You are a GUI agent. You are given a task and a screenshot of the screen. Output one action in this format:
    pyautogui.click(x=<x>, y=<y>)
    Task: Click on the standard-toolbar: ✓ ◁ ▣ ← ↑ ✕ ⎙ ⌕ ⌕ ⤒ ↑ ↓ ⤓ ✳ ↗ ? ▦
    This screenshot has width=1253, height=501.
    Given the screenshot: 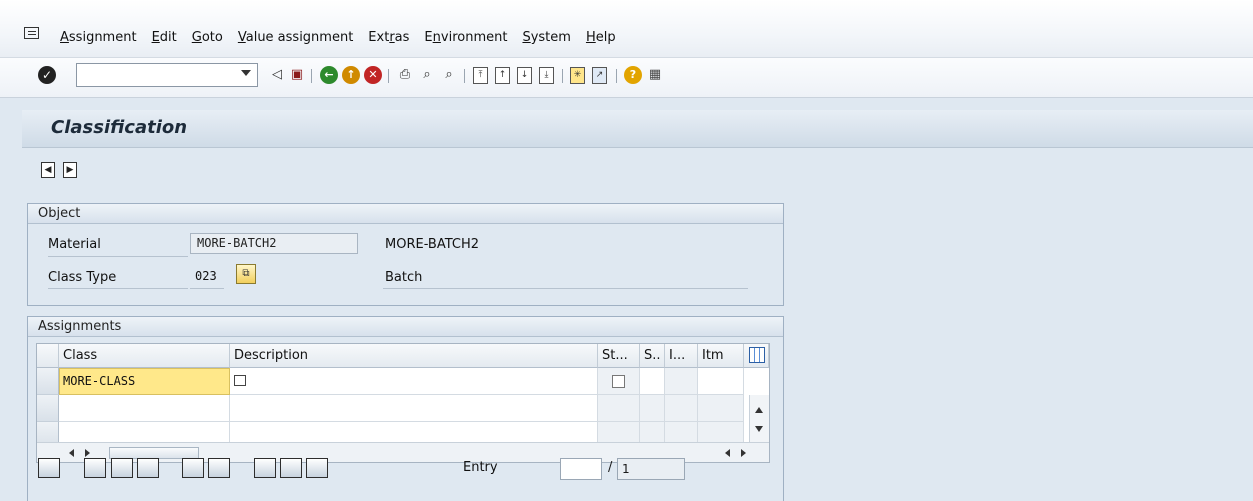 What is the action you would take?
    pyautogui.click(x=626, y=78)
    